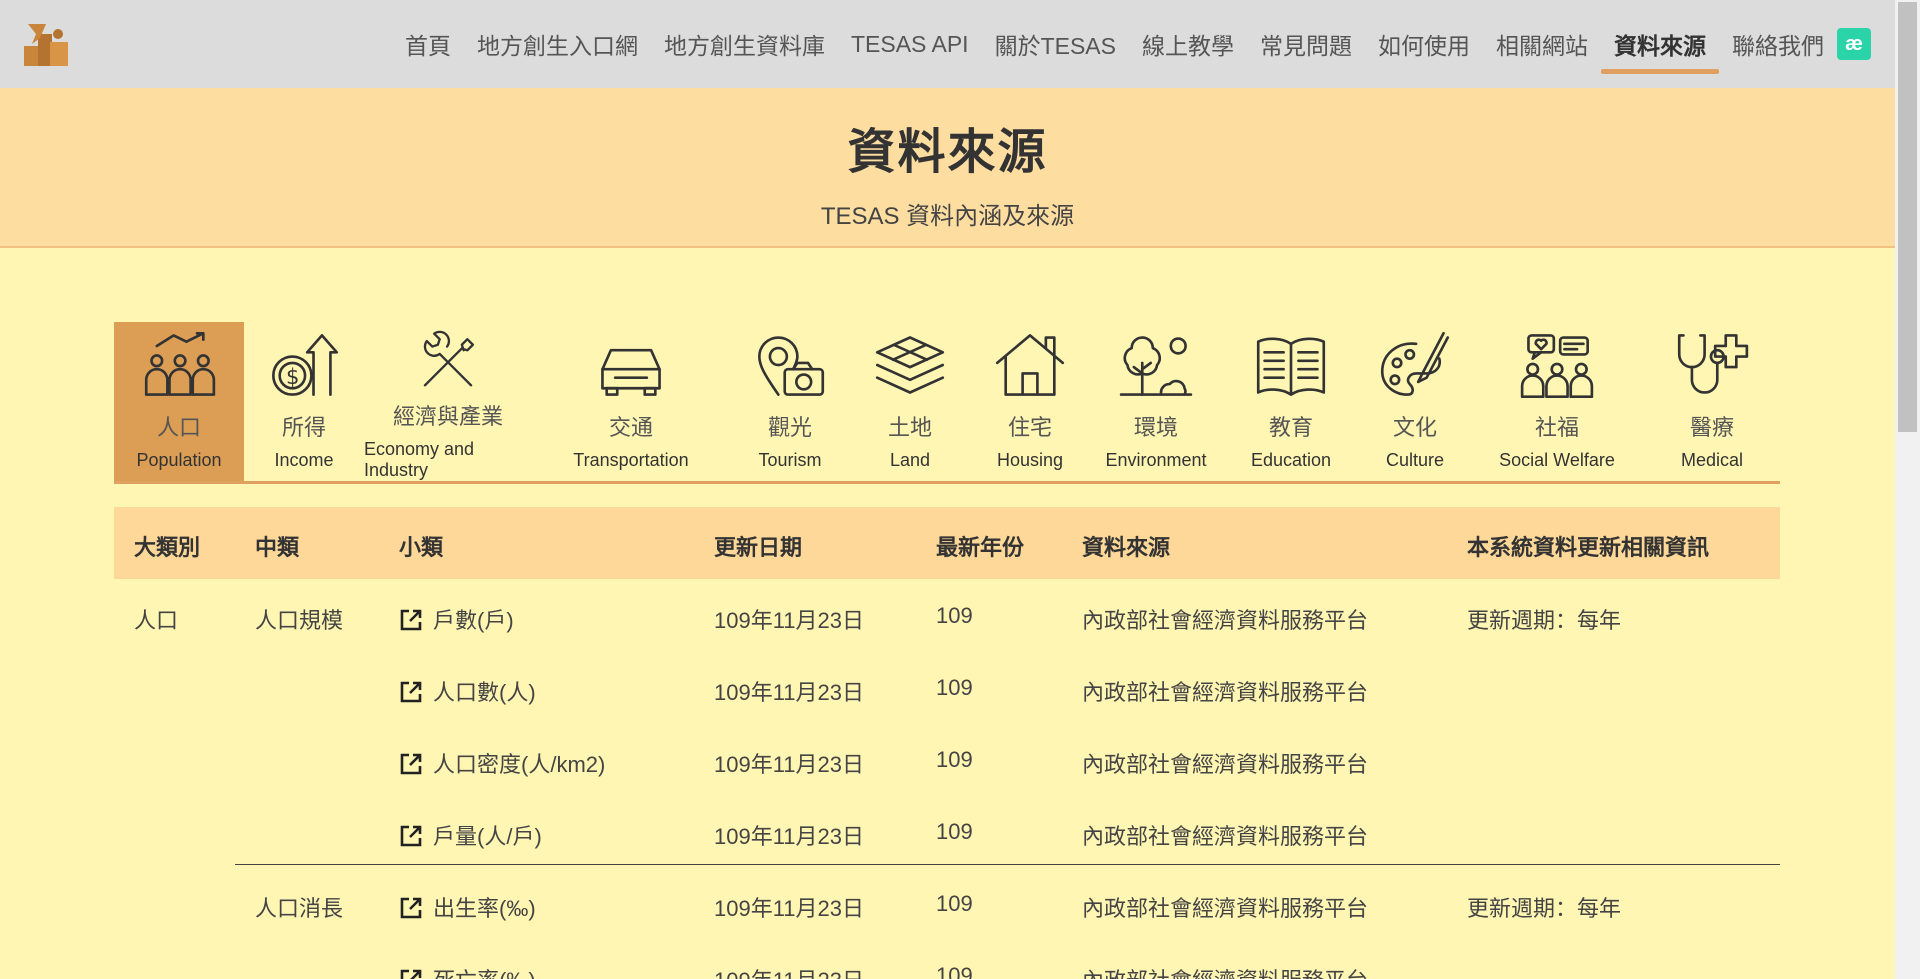 Image resolution: width=1920 pixels, height=979 pixels. I want to click on category-label-en: Housing, so click(1030, 460).